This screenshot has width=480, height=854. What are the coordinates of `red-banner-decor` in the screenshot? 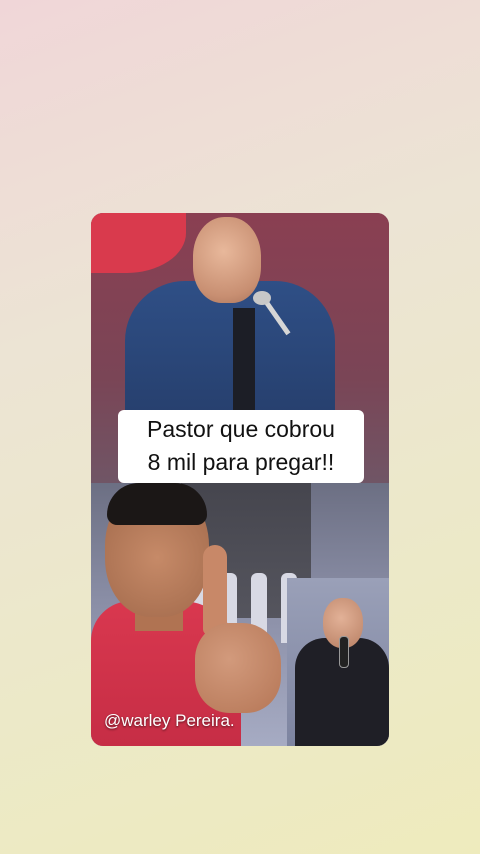 It's located at (138, 243).